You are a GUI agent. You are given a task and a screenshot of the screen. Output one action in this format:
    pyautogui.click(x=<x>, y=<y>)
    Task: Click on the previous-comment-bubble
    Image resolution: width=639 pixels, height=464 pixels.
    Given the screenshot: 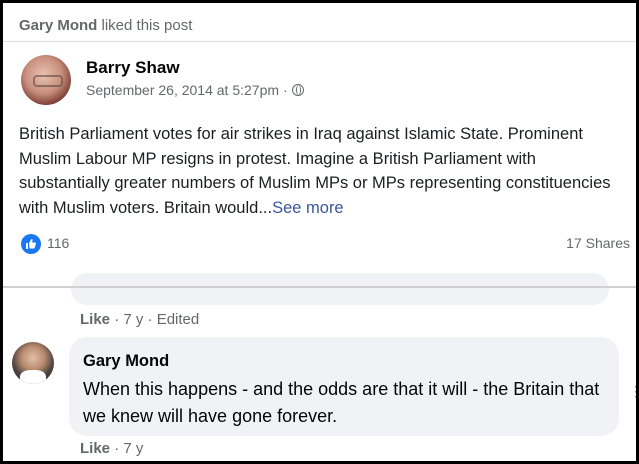 What is the action you would take?
    pyautogui.click(x=340, y=289)
    